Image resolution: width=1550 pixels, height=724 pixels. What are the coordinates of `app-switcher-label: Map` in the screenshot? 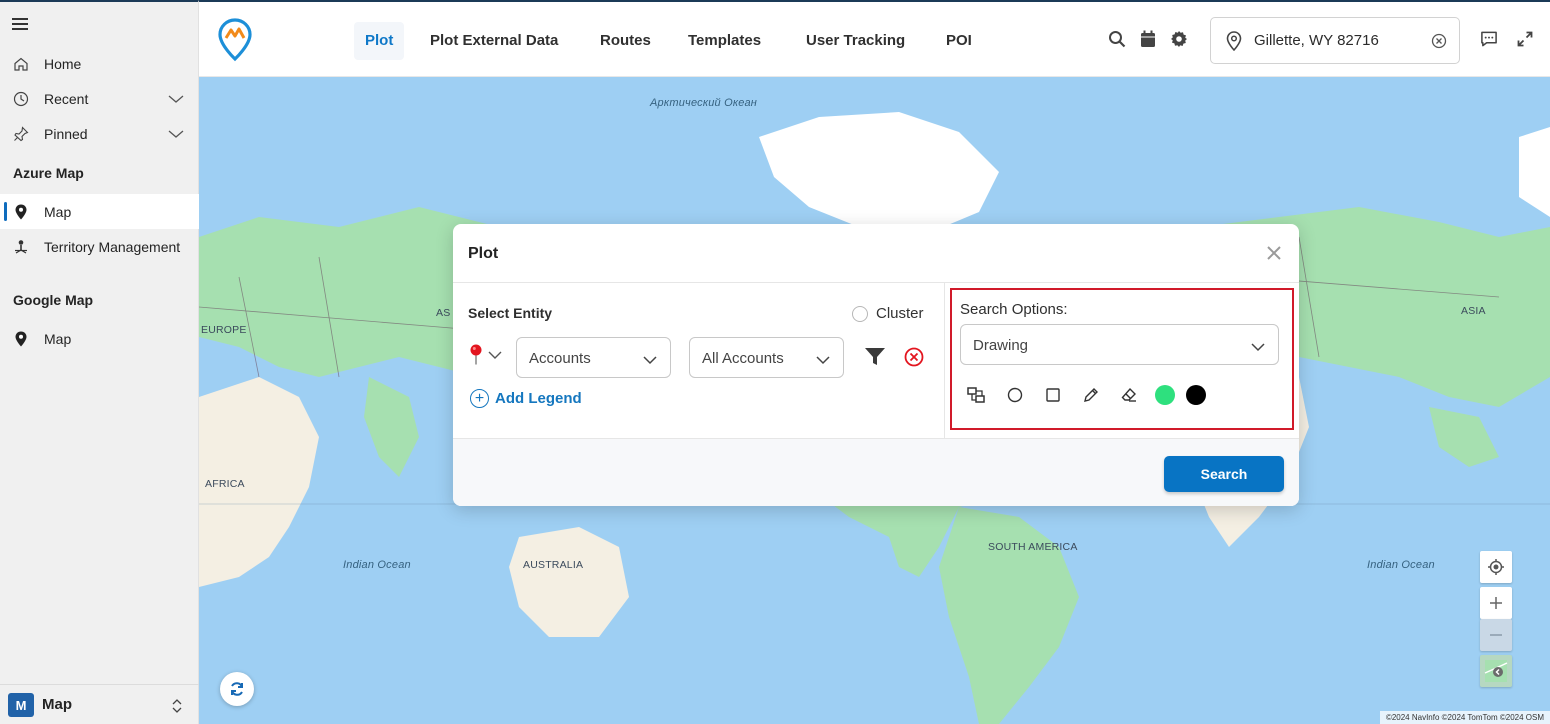 It's located at (57, 704).